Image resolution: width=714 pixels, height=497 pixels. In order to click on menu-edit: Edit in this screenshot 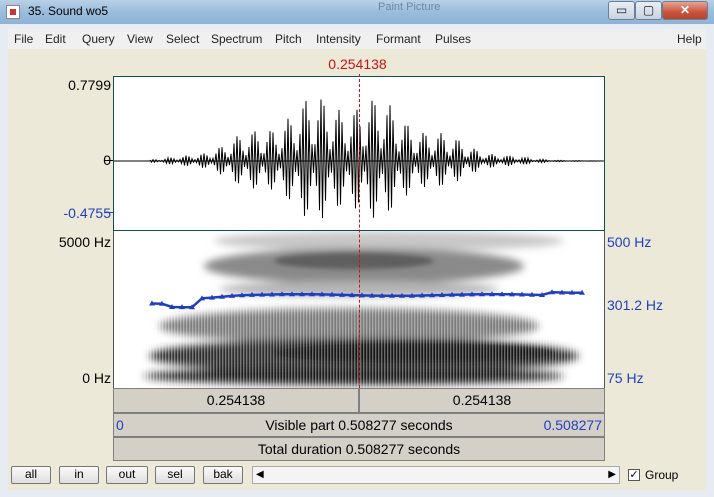, I will do `click(55, 39)`.